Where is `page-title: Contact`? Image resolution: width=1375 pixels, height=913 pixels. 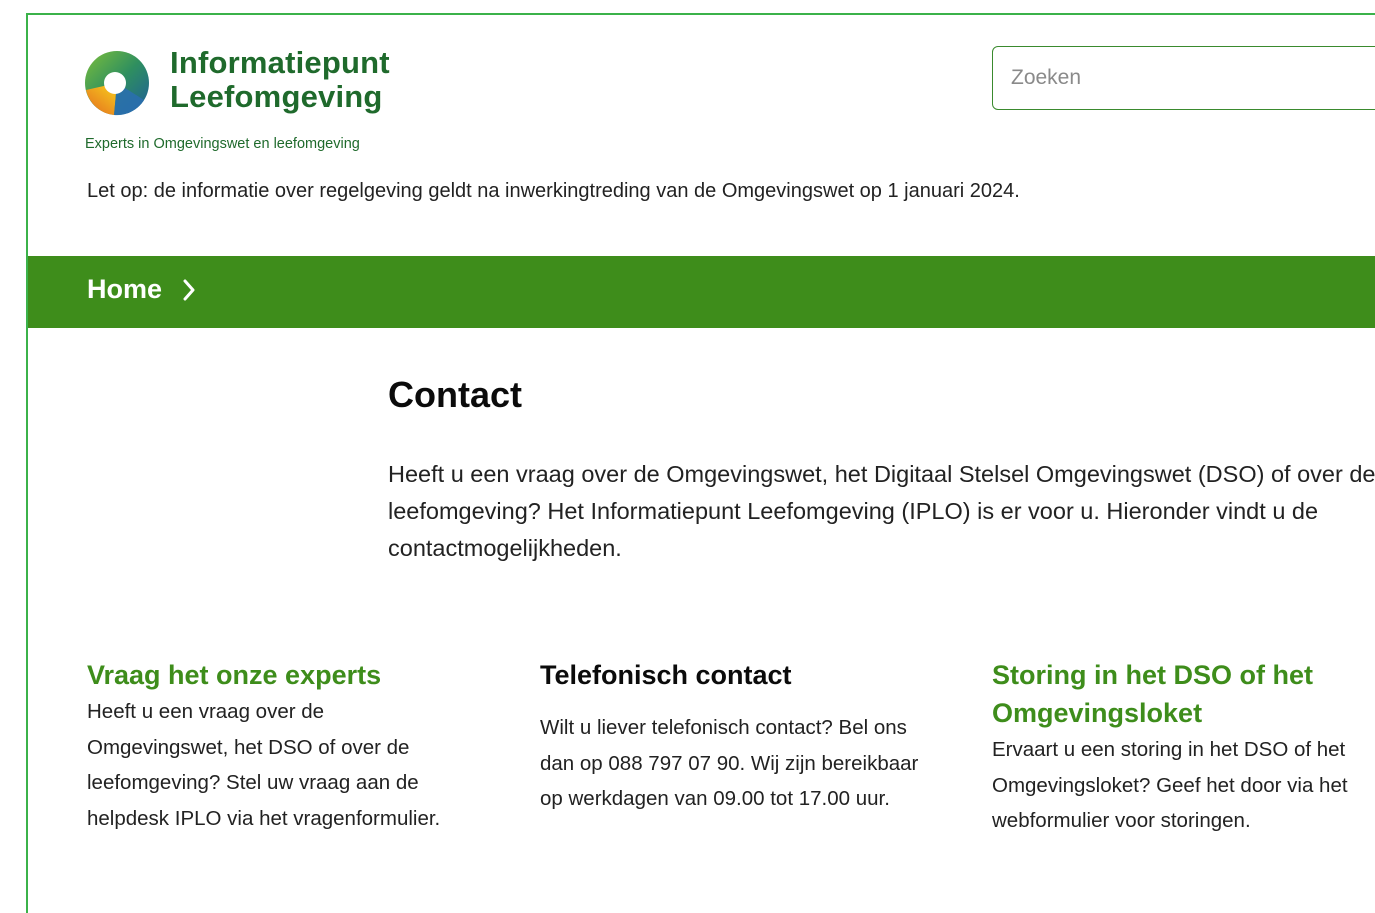
page-title: Contact is located at coordinates (455, 394).